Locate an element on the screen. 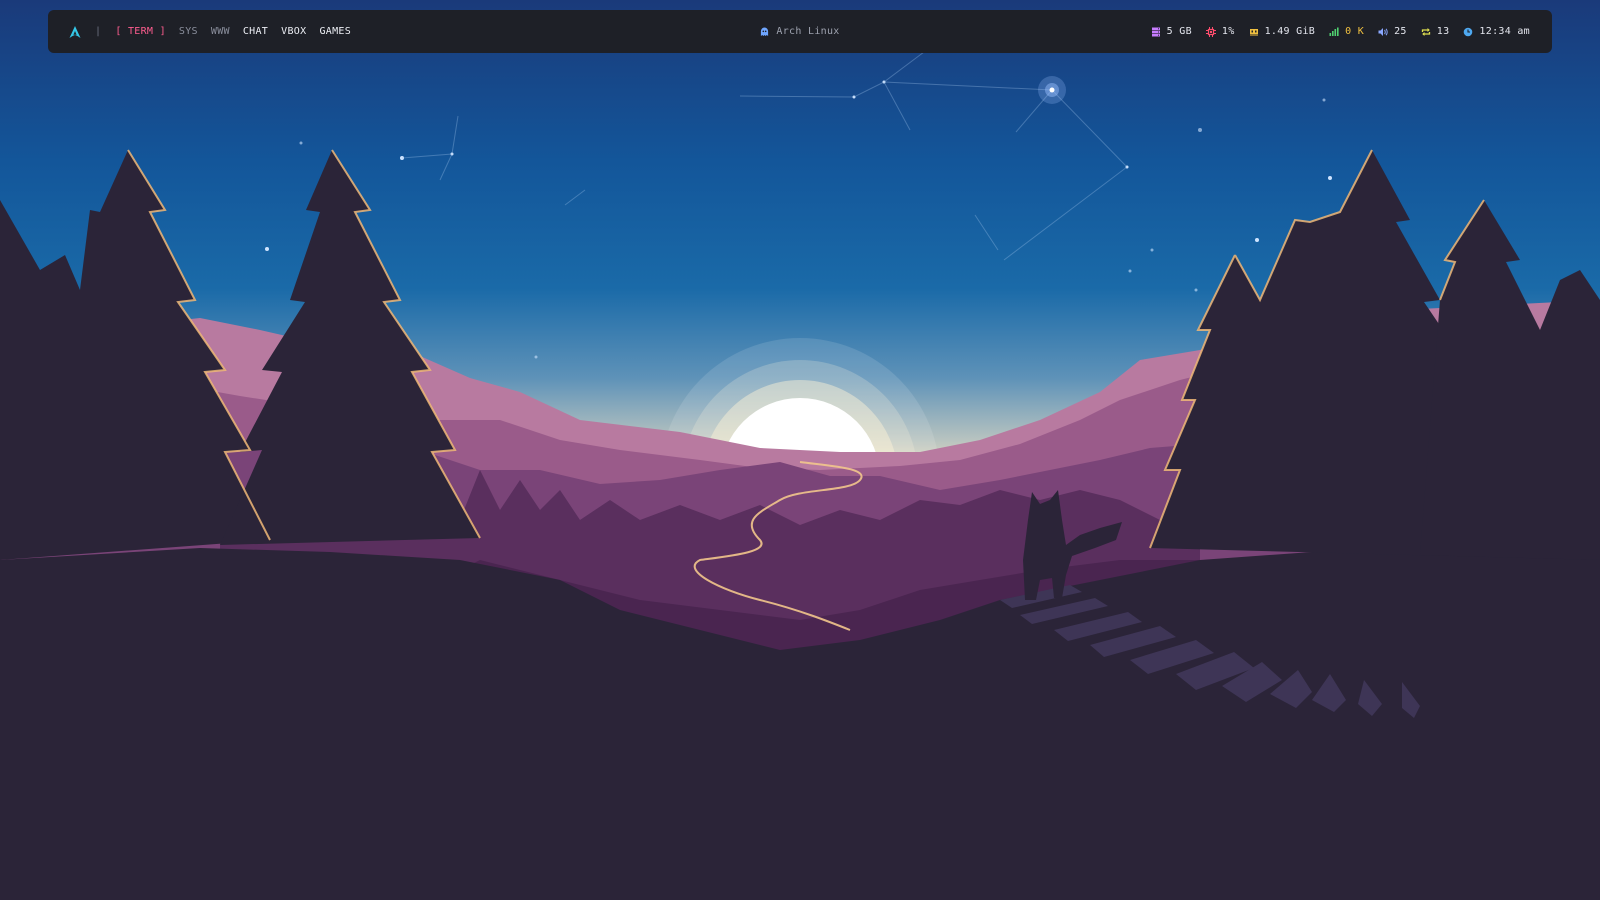 This screenshot has width=1600, height=900. workspace-term: [ TERM ] is located at coordinates (140, 31).